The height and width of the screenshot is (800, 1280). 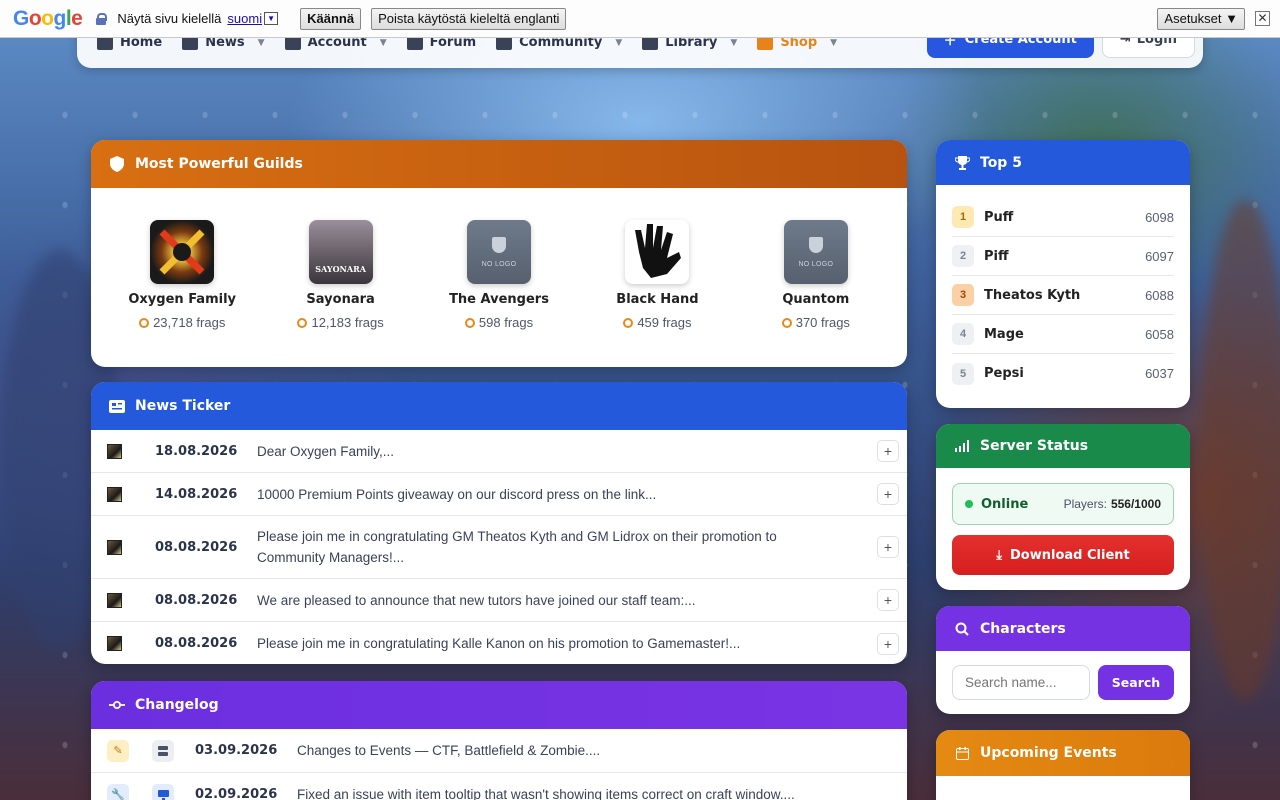 I want to click on top5-row: 3 Theatos Kyth 6088, so click(x=1063, y=295).